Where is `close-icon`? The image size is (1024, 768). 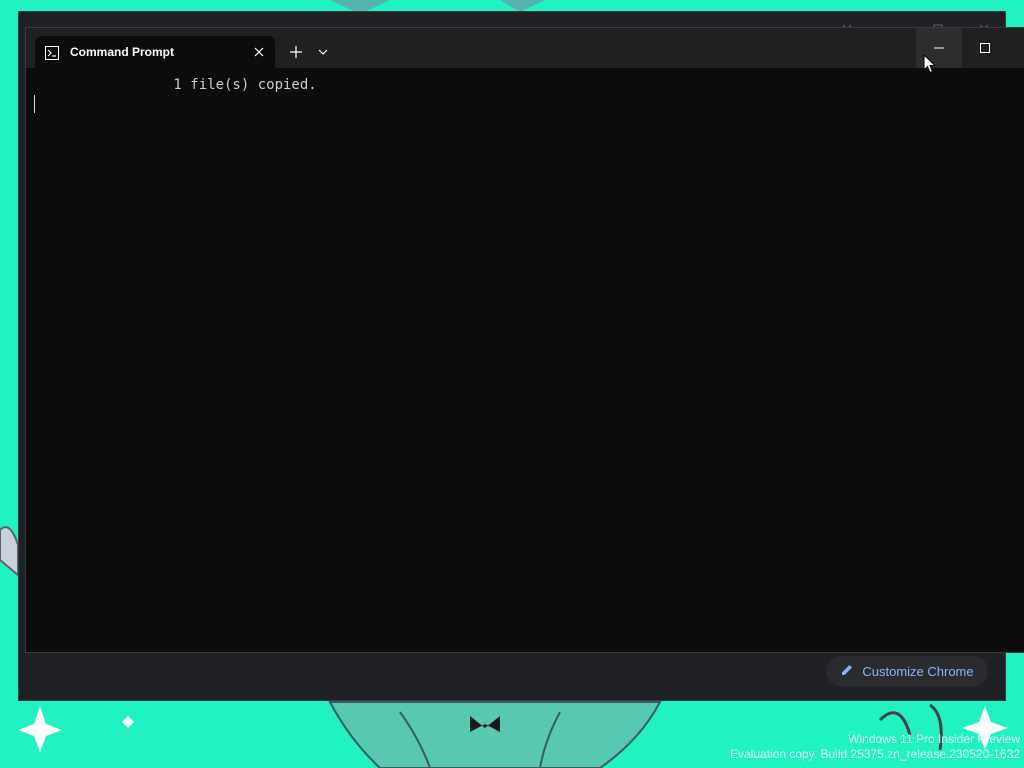
close-icon is located at coordinates (259, 52).